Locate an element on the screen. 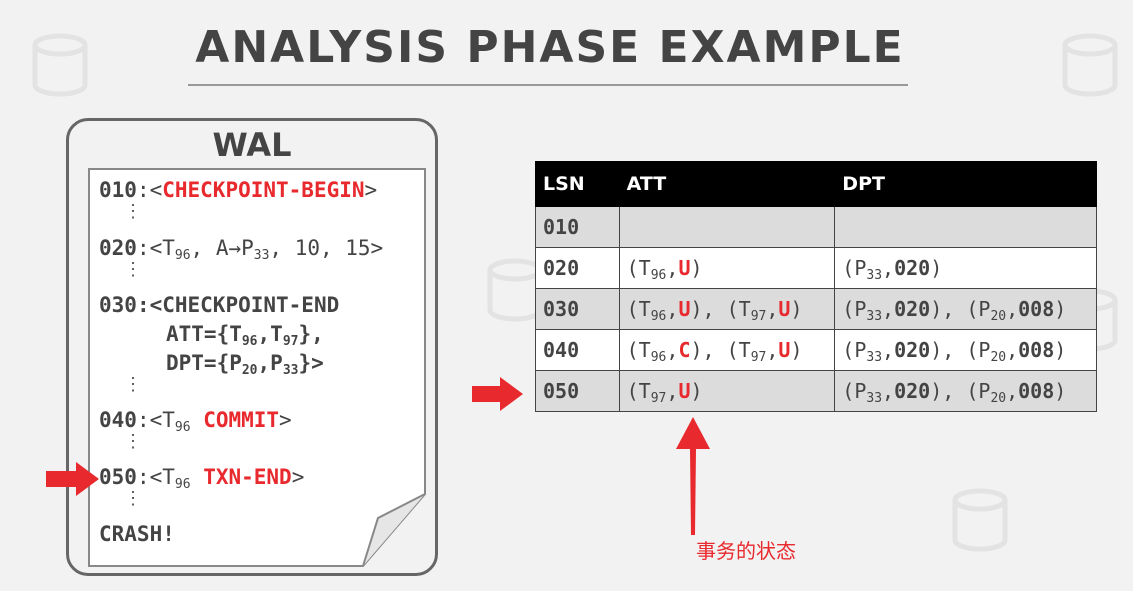 The height and width of the screenshot is (591, 1133). transaction-state-annotation: 事务的状态 is located at coordinates (746, 551).